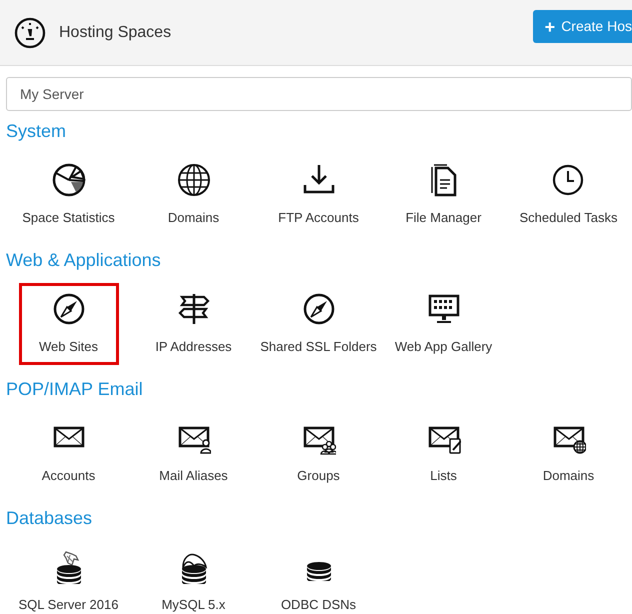 This screenshot has width=632, height=614. What do you see at coordinates (193, 476) in the screenshot?
I see `tile-label: Mail Aliases` at bounding box center [193, 476].